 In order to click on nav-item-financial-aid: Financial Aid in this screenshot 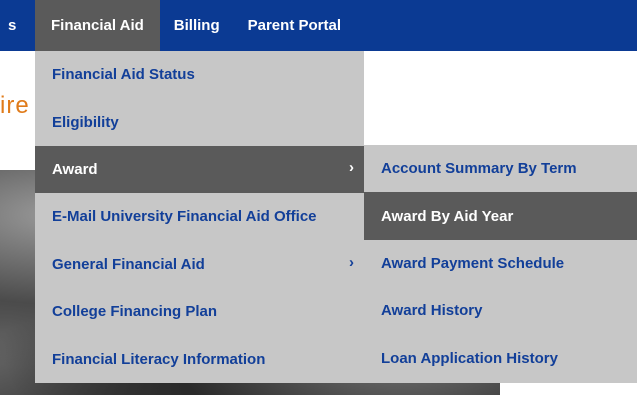, I will do `click(97, 25)`.